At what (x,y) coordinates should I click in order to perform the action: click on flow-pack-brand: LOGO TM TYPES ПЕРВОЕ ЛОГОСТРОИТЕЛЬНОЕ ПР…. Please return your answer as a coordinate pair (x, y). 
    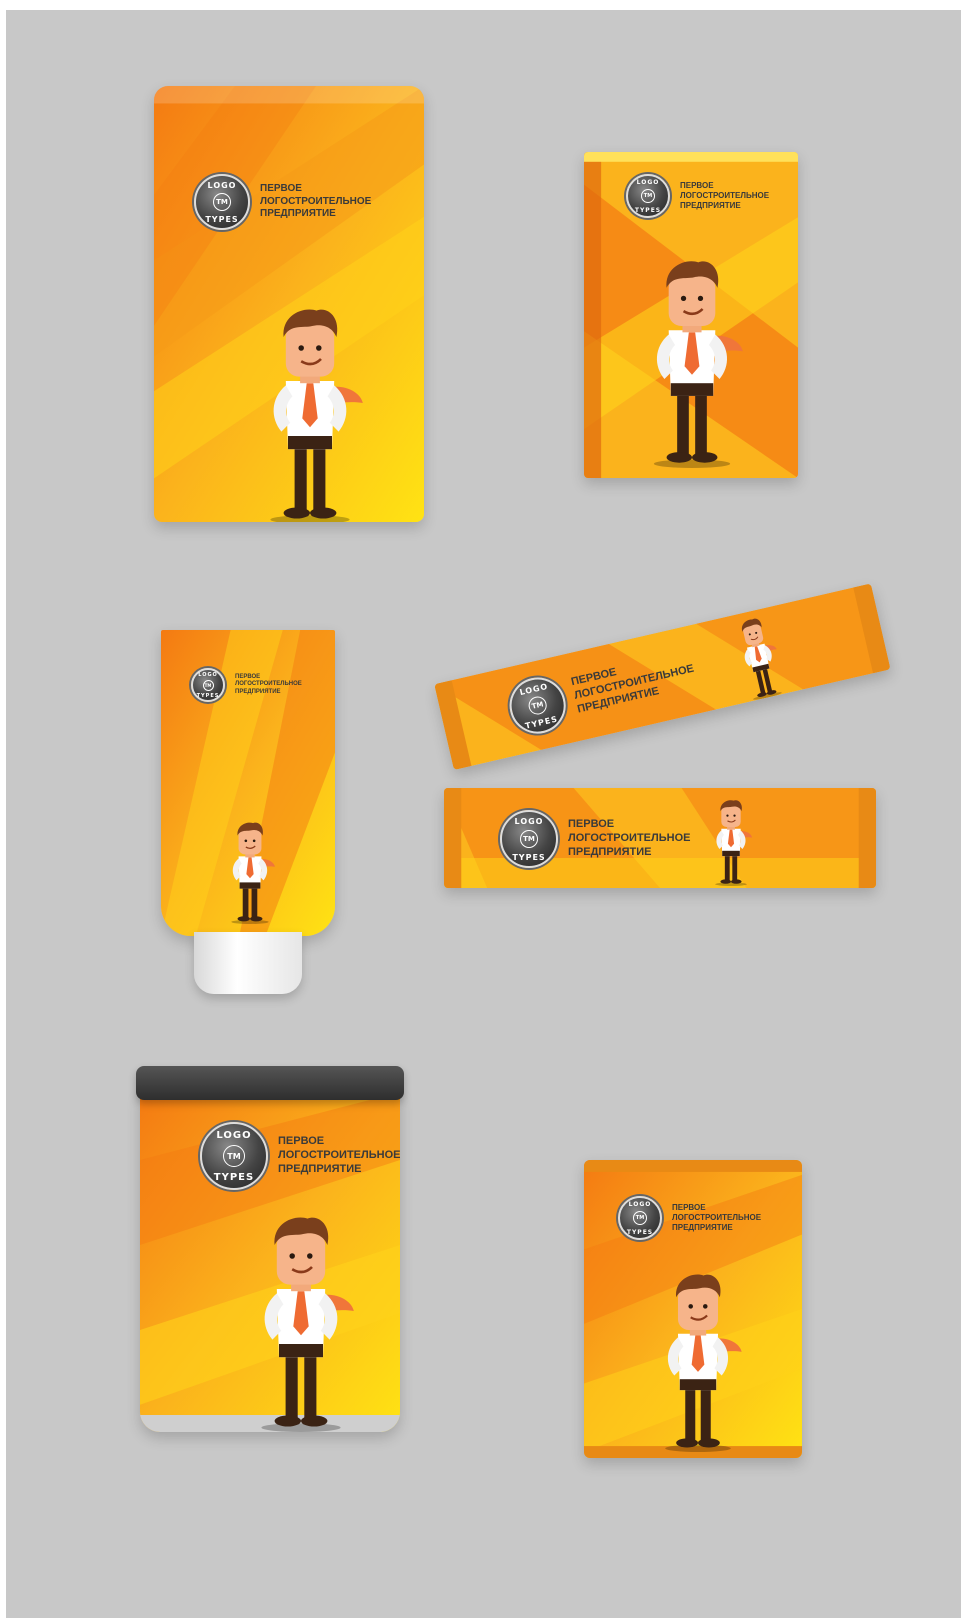
    Looking at the image, I should click on (689, 1218).